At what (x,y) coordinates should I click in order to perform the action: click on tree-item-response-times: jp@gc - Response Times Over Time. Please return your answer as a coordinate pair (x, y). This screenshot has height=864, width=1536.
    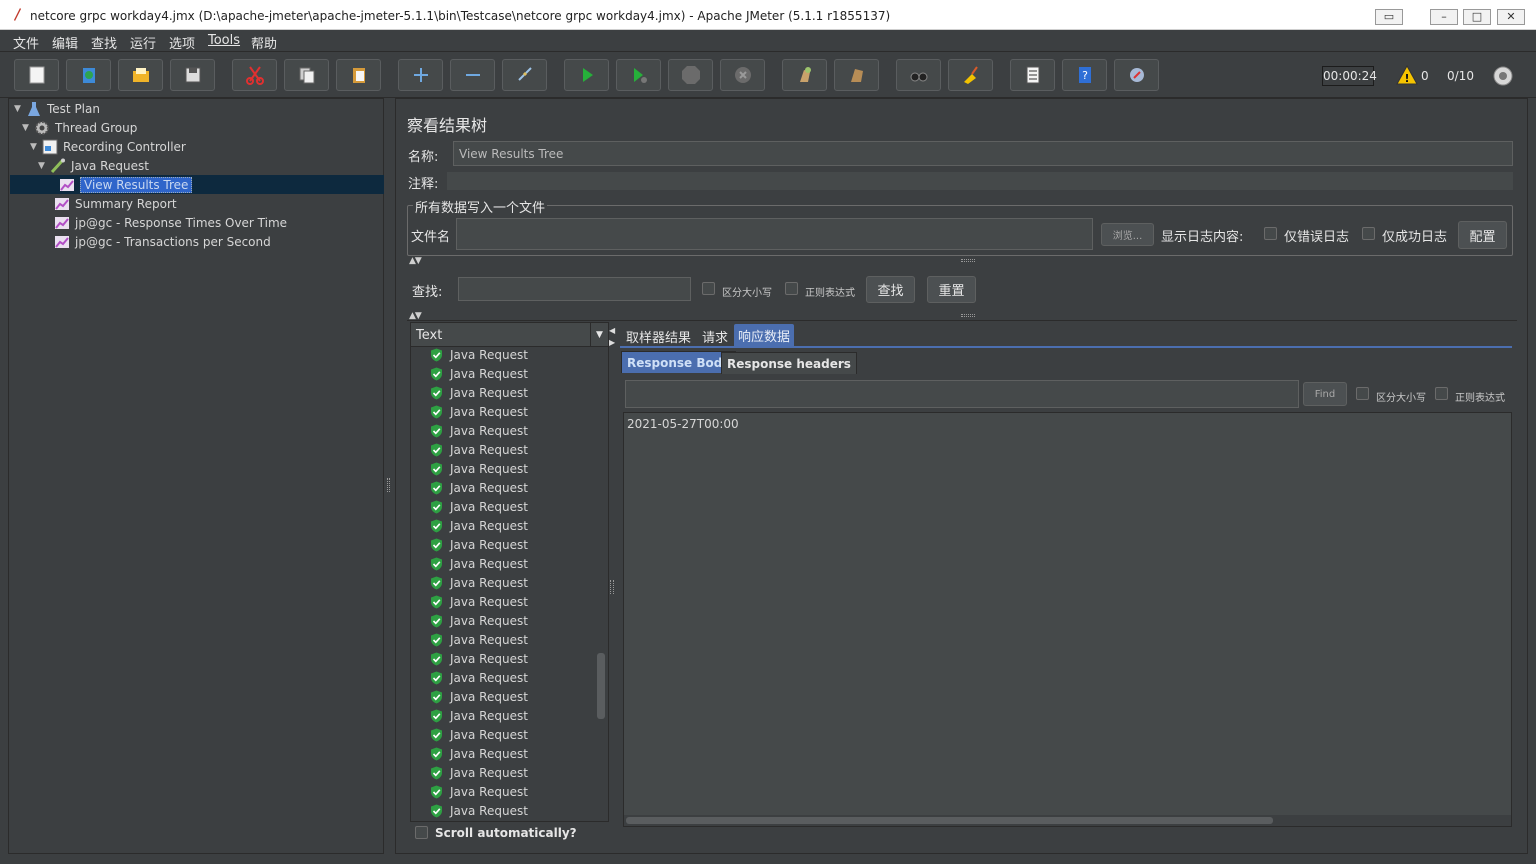
    Looking at the image, I should click on (170, 222).